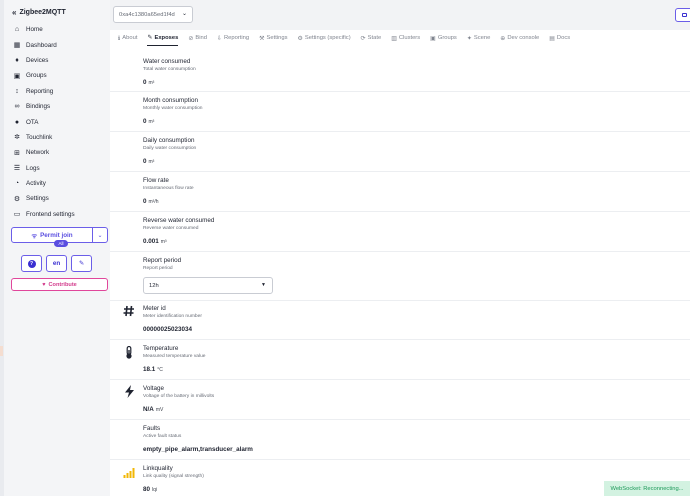  I want to click on link-icon: ⊘, so click(191, 38).